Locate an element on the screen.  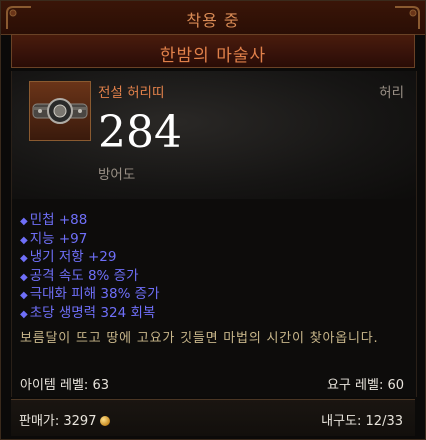
required-level: 요구 레벨: 60 is located at coordinates (365, 385).